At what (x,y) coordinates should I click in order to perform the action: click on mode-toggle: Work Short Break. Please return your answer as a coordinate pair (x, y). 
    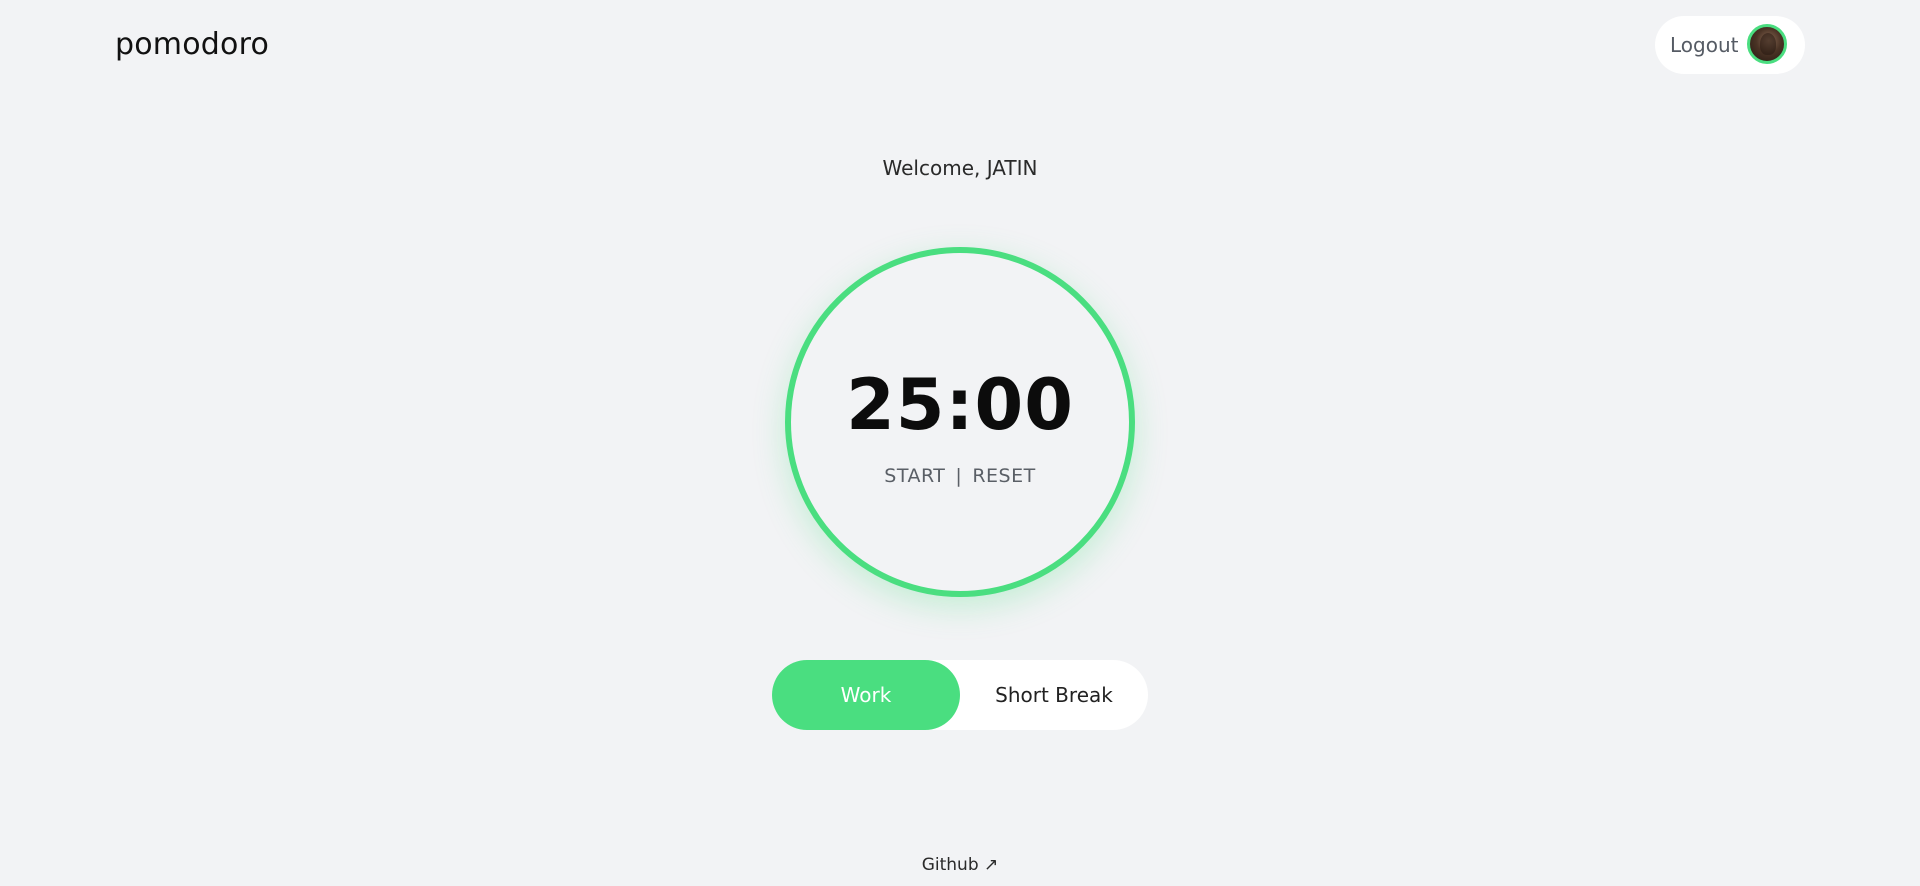
    Looking at the image, I should click on (960, 695).